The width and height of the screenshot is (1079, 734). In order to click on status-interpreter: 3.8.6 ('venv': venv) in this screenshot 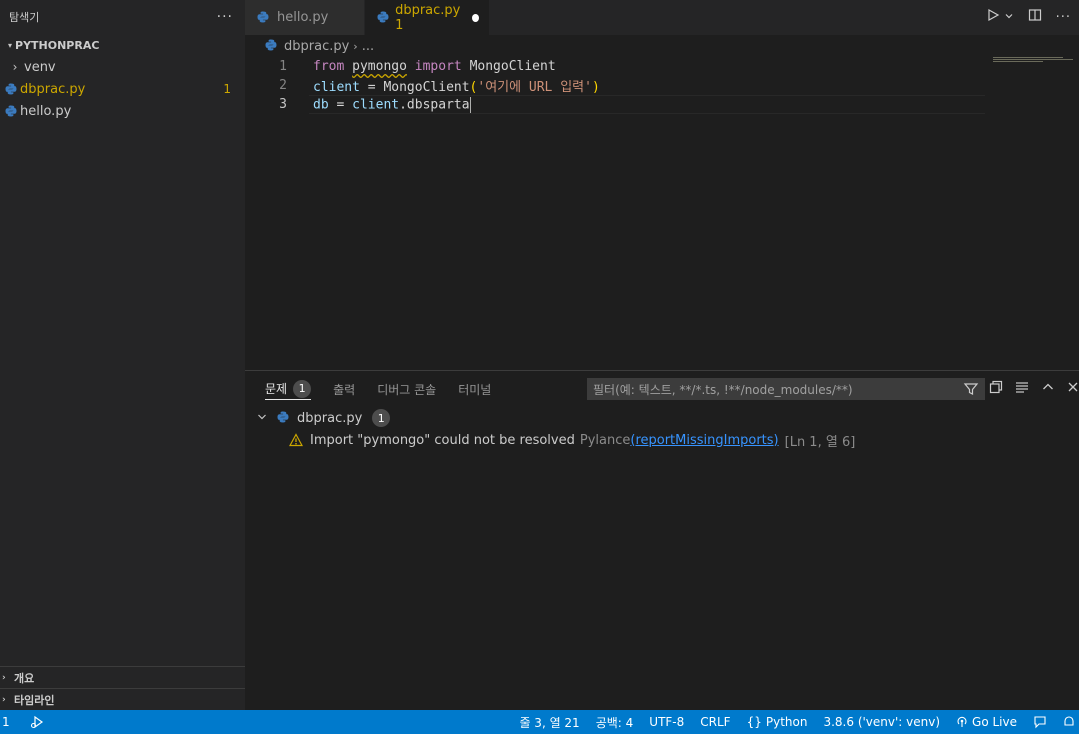, I will do `click(881, 722)`.